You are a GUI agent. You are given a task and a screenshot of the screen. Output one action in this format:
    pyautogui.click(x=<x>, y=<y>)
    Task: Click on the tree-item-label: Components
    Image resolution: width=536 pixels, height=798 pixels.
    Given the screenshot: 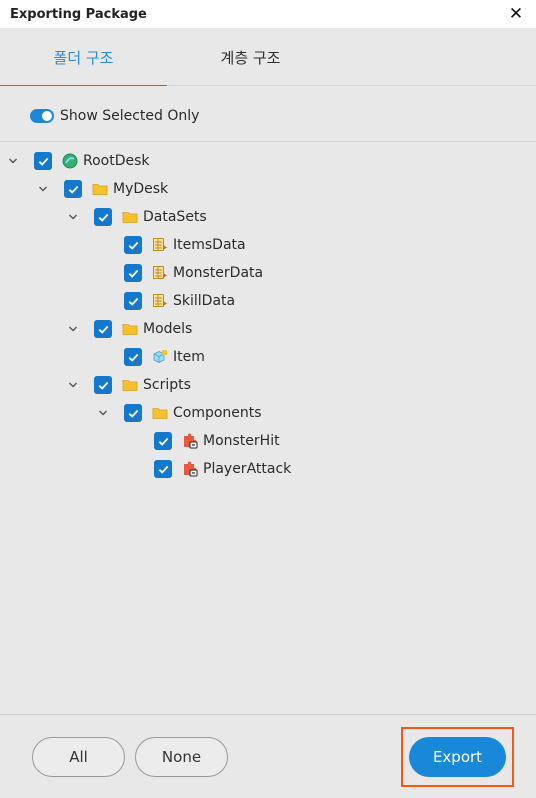 What is the action you would take?
    pyautogui.click(x=217, y=413)
    